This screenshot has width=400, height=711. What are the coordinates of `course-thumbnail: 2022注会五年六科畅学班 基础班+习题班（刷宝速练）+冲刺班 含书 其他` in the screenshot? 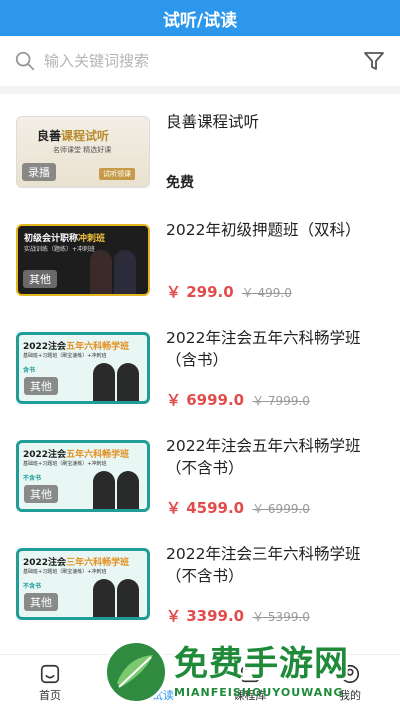 It's located at (83, 368).